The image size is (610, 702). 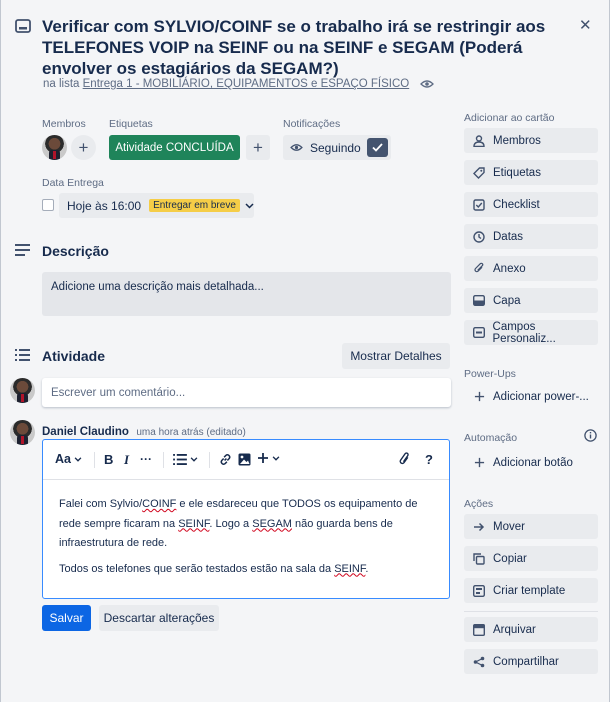 What do you see at coordinates (479, 269) in the screenshot?
I see `paperclip-icon` at bounding box center [479, 269].